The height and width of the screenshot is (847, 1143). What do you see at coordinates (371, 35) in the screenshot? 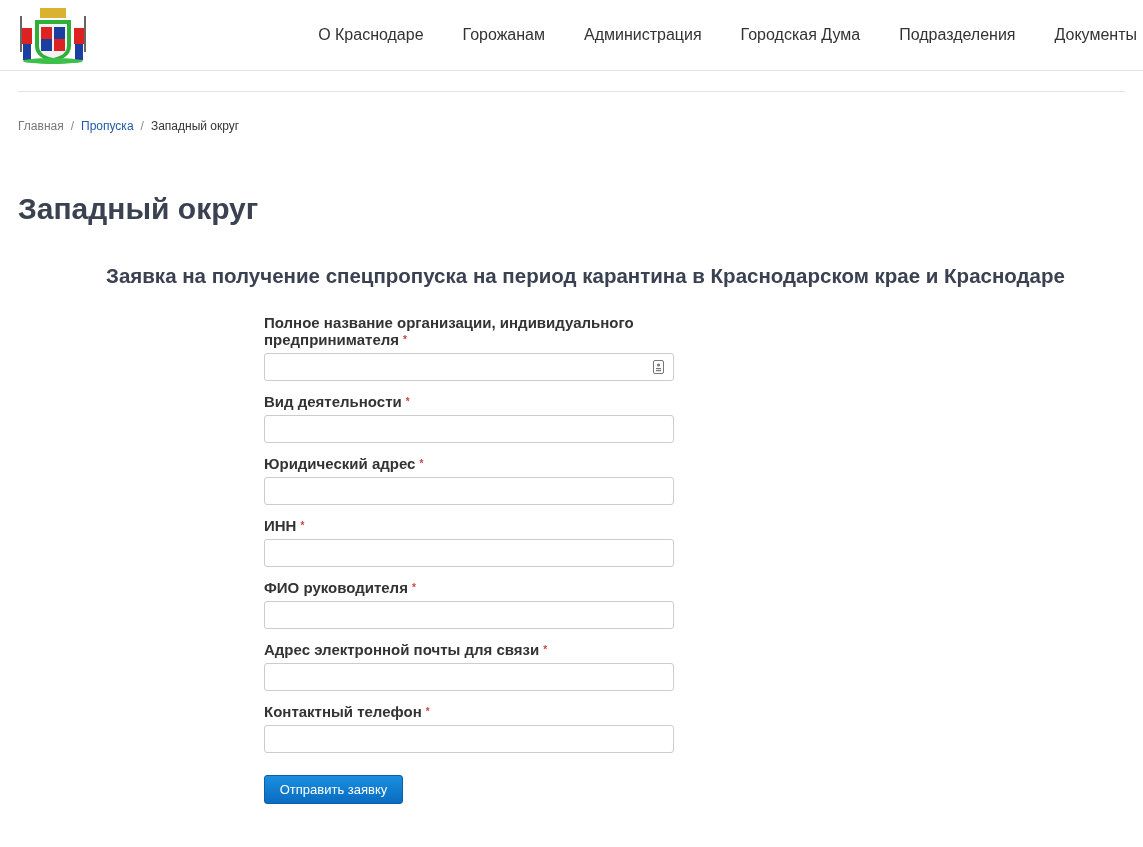
I see `nav-link: О Краснодаре` at bounding box center [371, 35].